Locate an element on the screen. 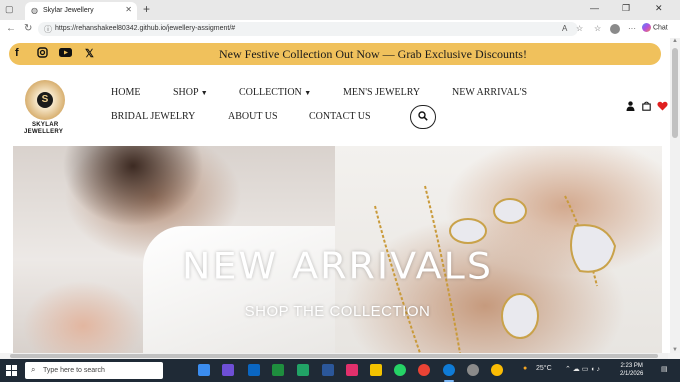 This screenshot has height=382, width=680. brand-logo: S is located at coordinates (45, 100).